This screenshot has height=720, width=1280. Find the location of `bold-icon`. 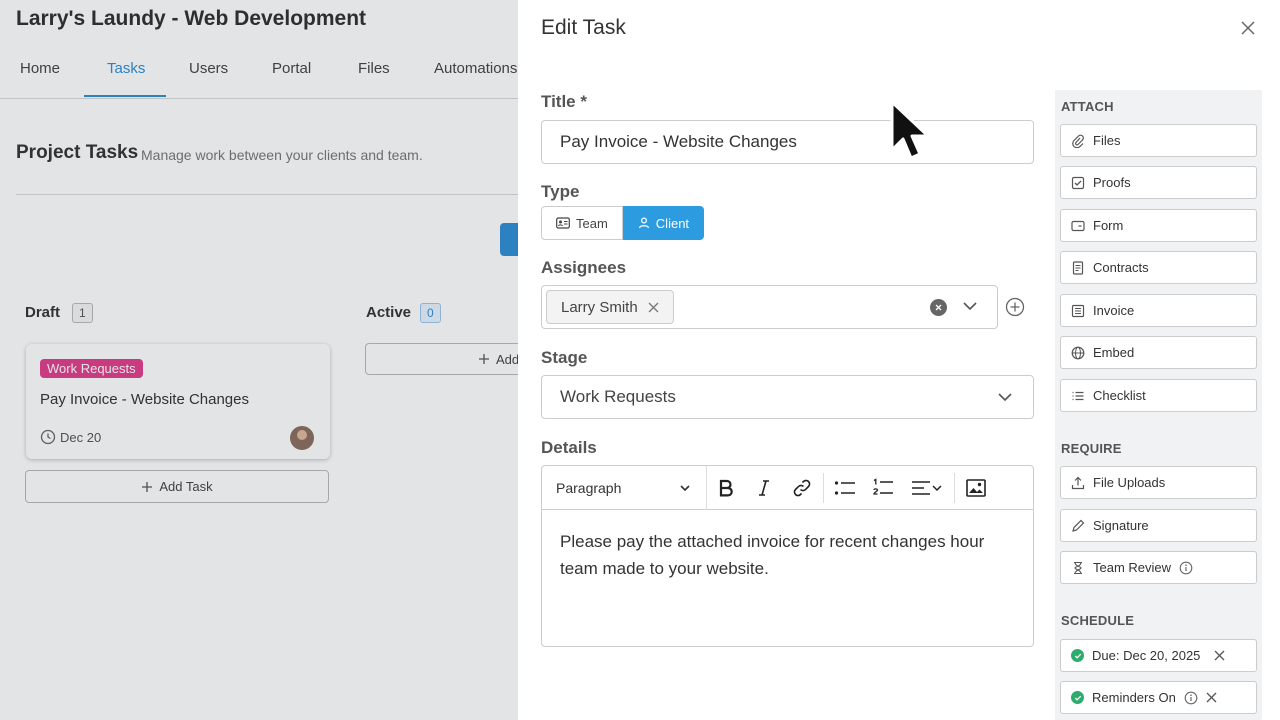

bold-icon is located at coordinates (726, 487).